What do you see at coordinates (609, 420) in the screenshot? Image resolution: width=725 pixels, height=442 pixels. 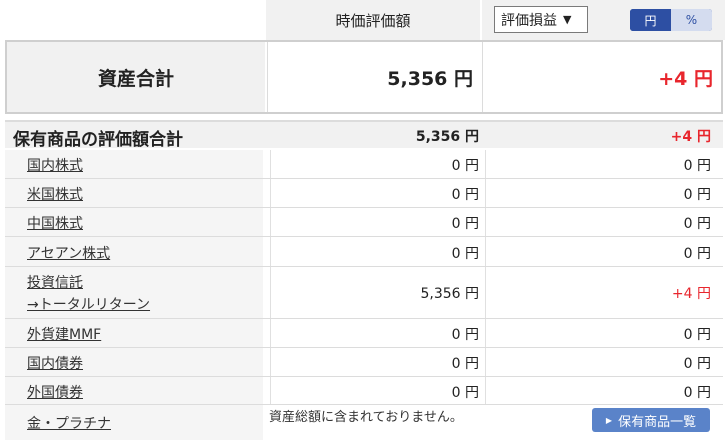 I see `play-triangle-icon: ▶` at bounding box center [609, 420].